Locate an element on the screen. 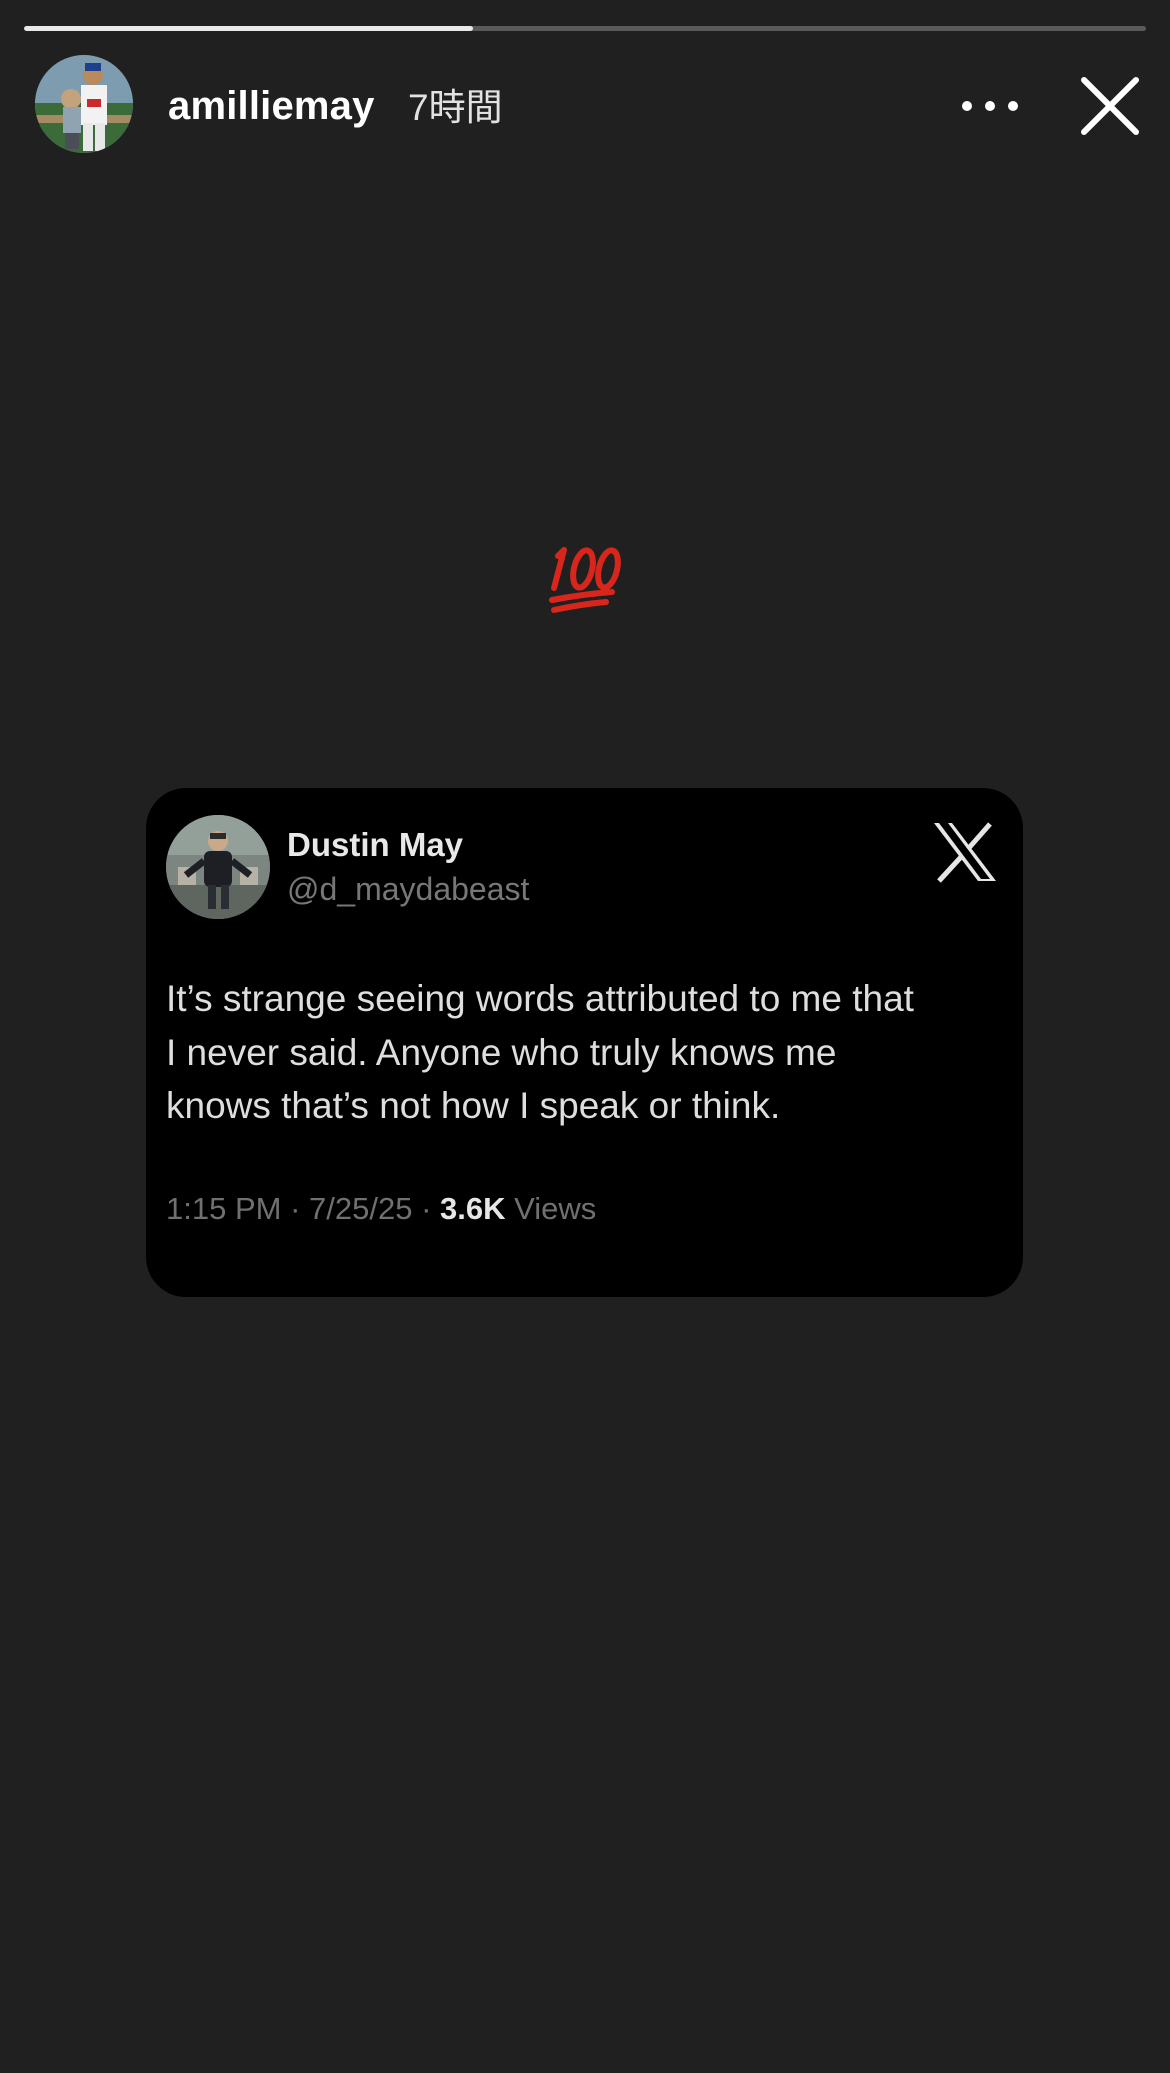 Image resolution: width=1170 pixels, height=2073 pixels. hundred-points-emoji-icon is located at coordinates (586, 576).